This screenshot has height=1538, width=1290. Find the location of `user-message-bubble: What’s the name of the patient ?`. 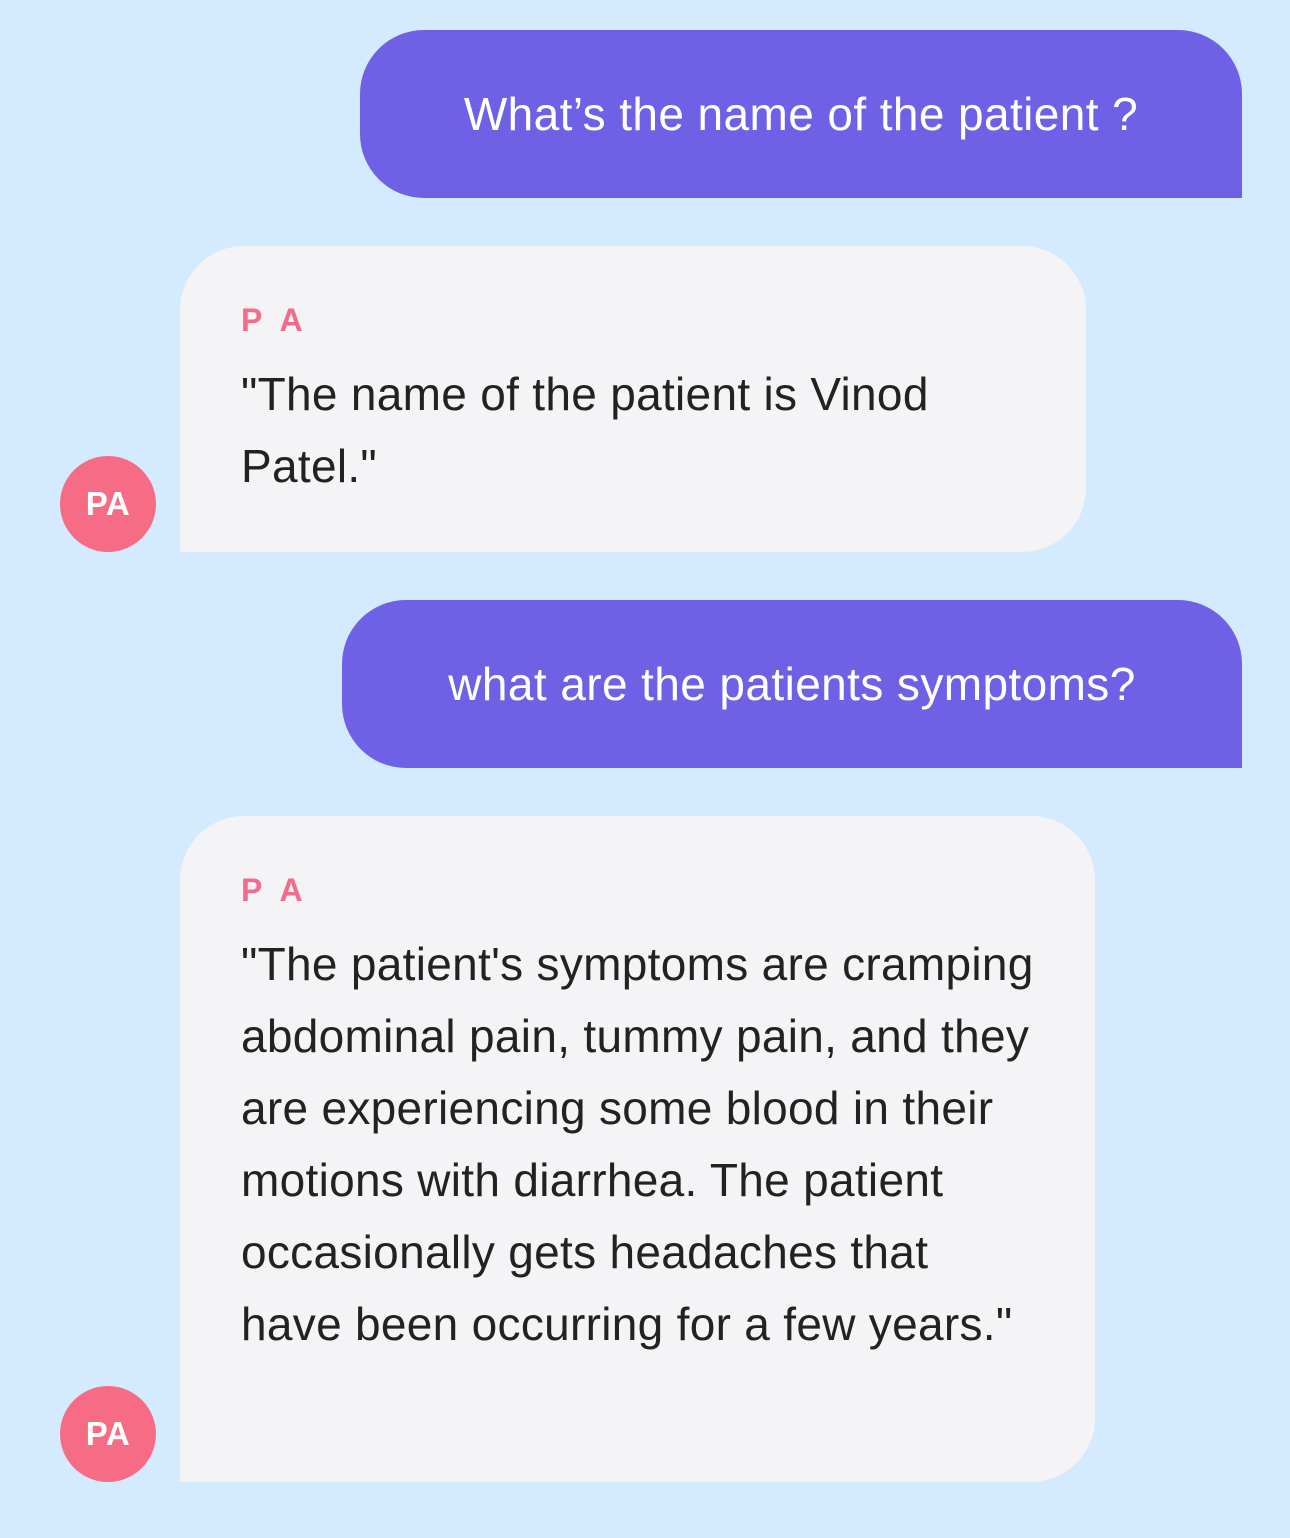

user-message-bubble: What’s the name of the patient ? is located at coordinates (801, 114).